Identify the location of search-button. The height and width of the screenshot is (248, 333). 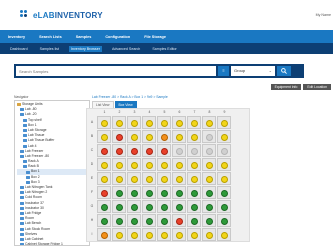
(284, 71).